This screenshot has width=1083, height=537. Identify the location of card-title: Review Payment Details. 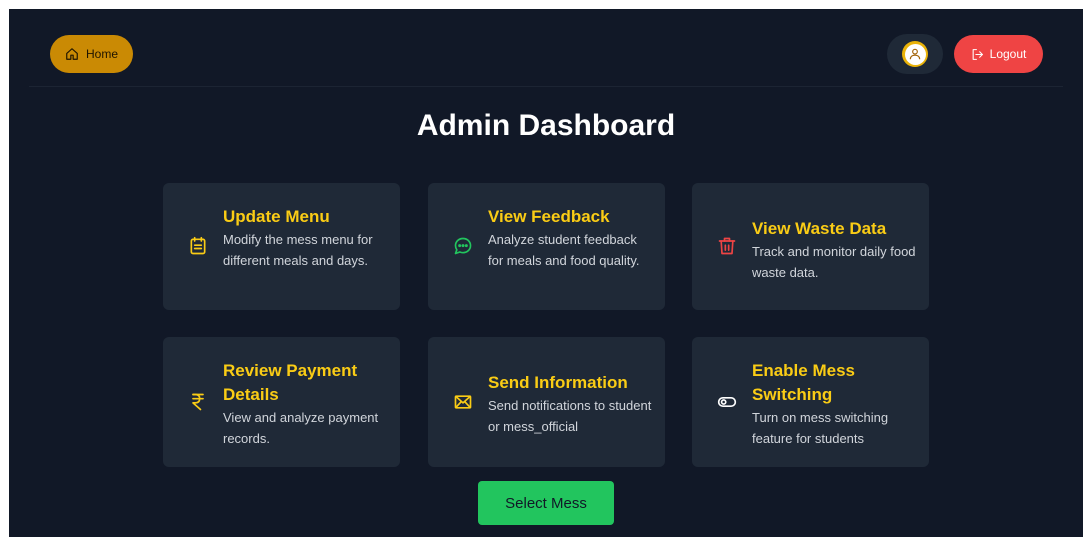
(290, 382).